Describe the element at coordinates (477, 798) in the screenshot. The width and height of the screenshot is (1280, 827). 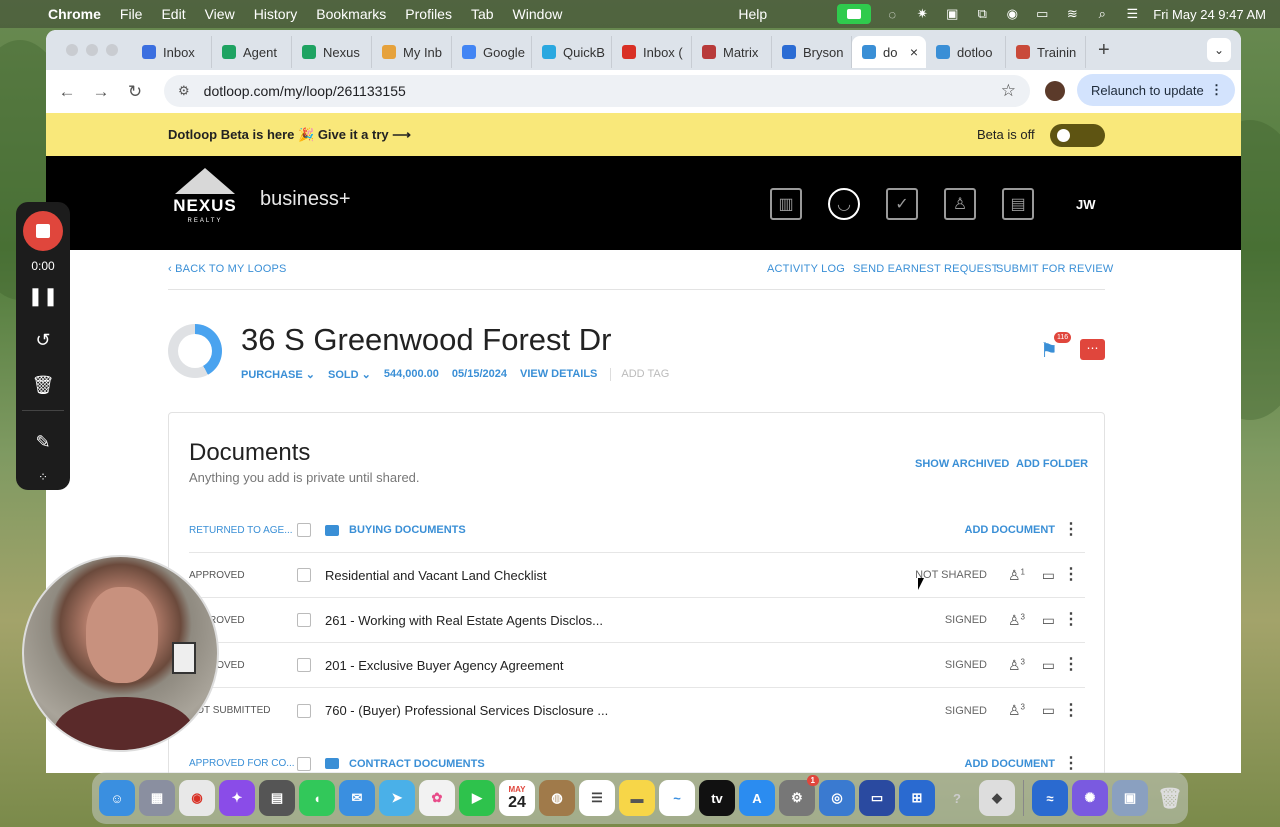
I see `facetime-icon: ▶` at that location.